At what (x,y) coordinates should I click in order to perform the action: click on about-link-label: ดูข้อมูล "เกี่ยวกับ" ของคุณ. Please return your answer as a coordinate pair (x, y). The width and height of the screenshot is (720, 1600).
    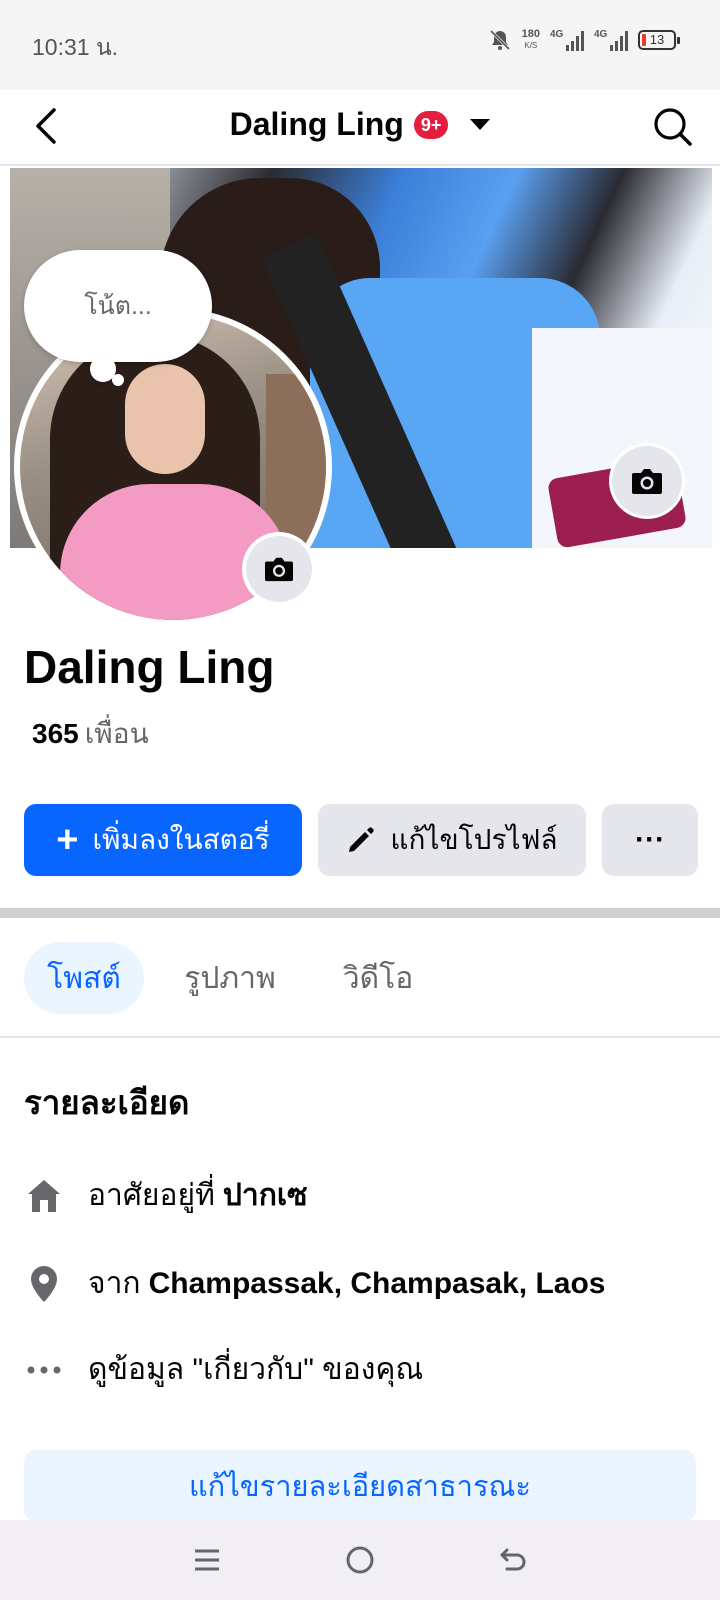
    Looking at the image, I should click on (256, 1369).